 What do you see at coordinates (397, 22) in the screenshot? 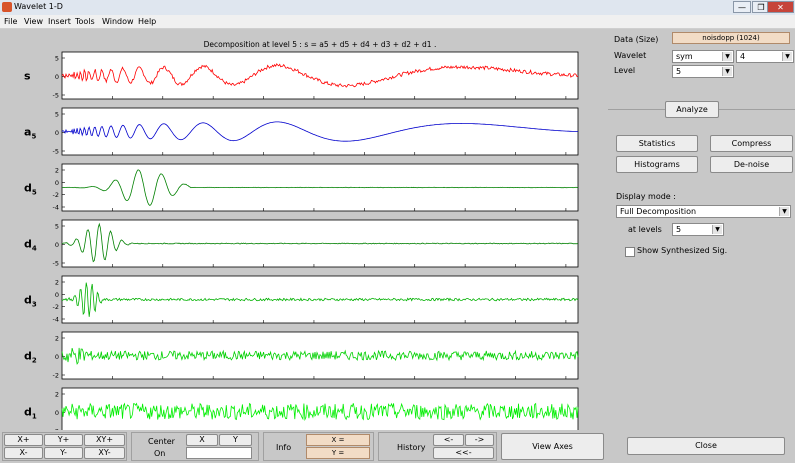
I see `menu-bar: File View Insert Tools Window Help` at bounding box center [397, 22].